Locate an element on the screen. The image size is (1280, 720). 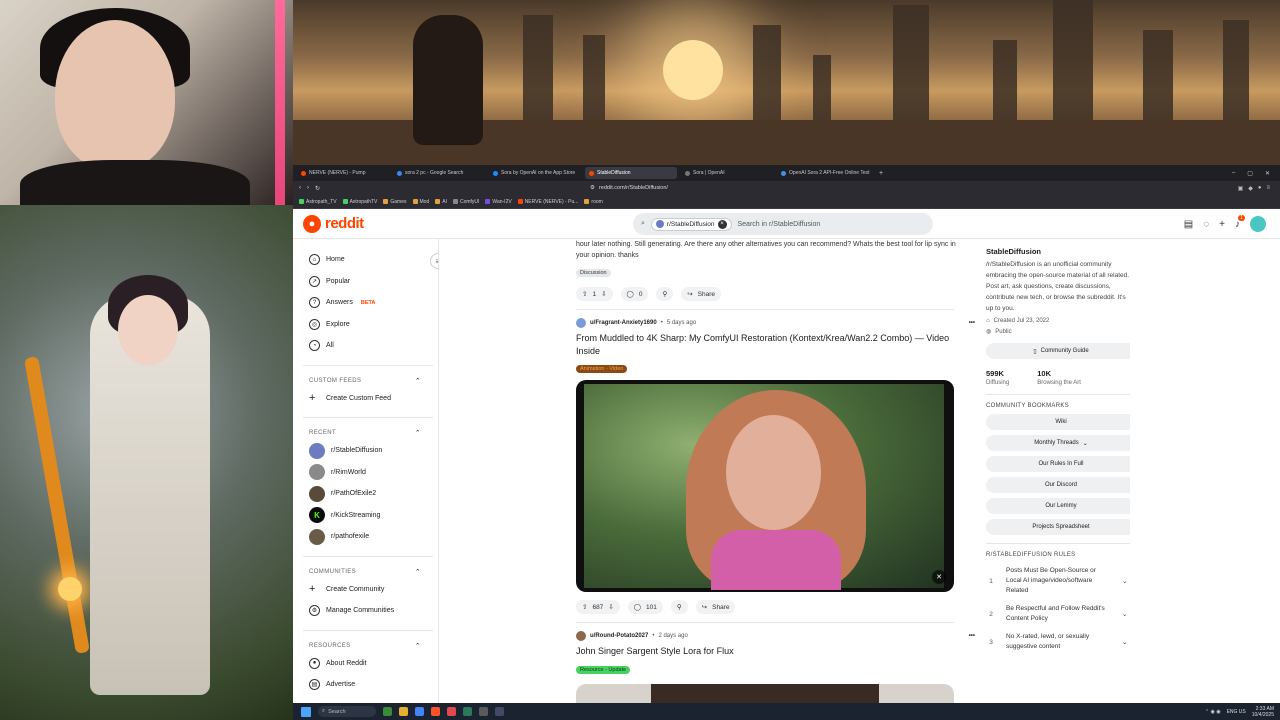
close-icon: ✕ is located at coordinates (1267, 173).